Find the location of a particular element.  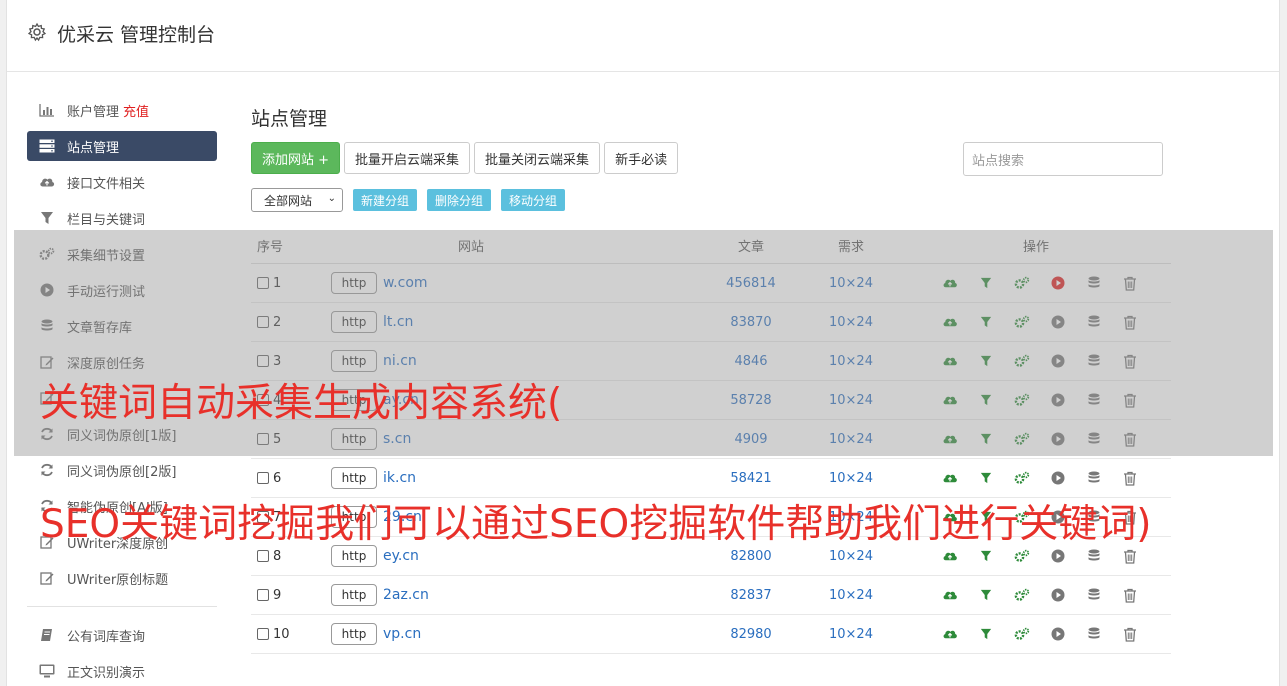

sidebar-item-text-recognition: 正文识别演示 is located at coordinates (122, 669).